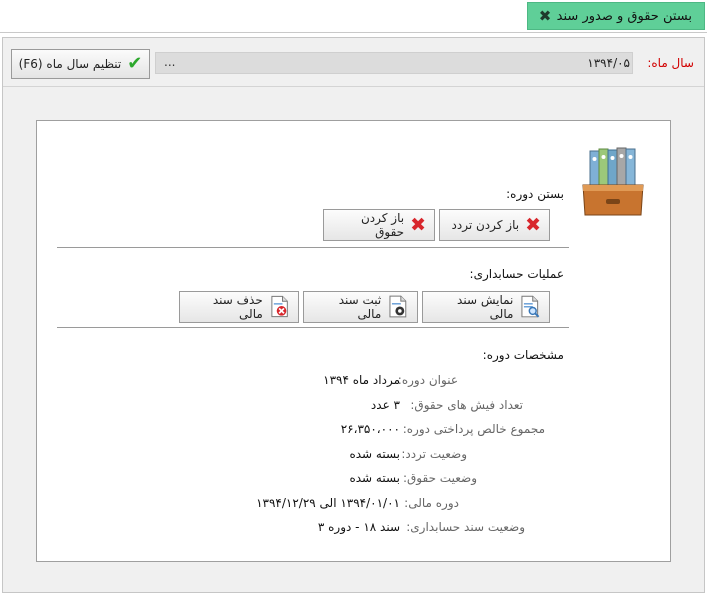 This screenshot has height=598, width=707. I want to click on salary-status-label: وضعیت حقوق:, so click(439, 478).